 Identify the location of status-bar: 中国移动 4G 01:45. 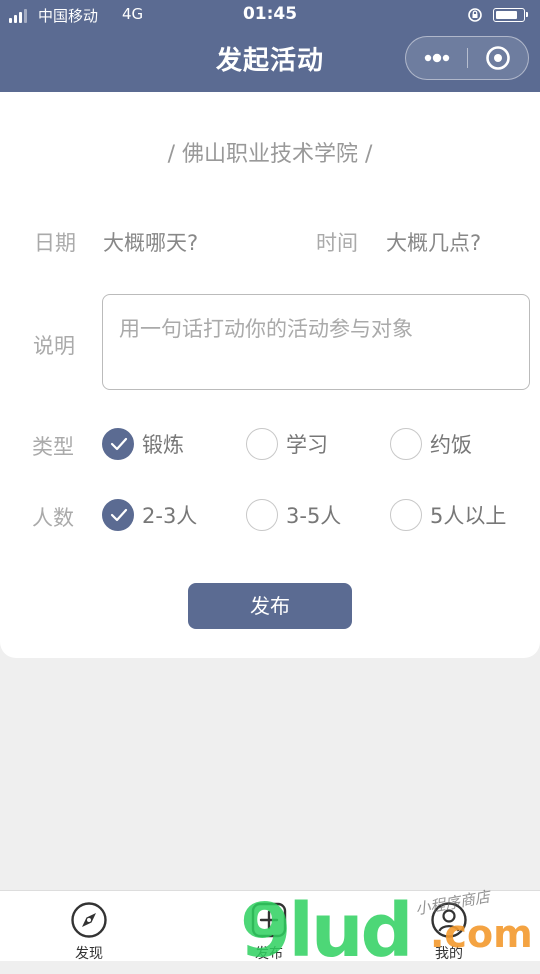
(270, 16).